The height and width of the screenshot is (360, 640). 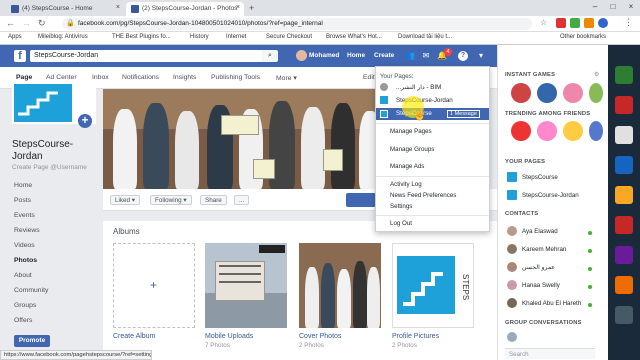 I want to click on forward-icon: →, so click(x=26, y=23).